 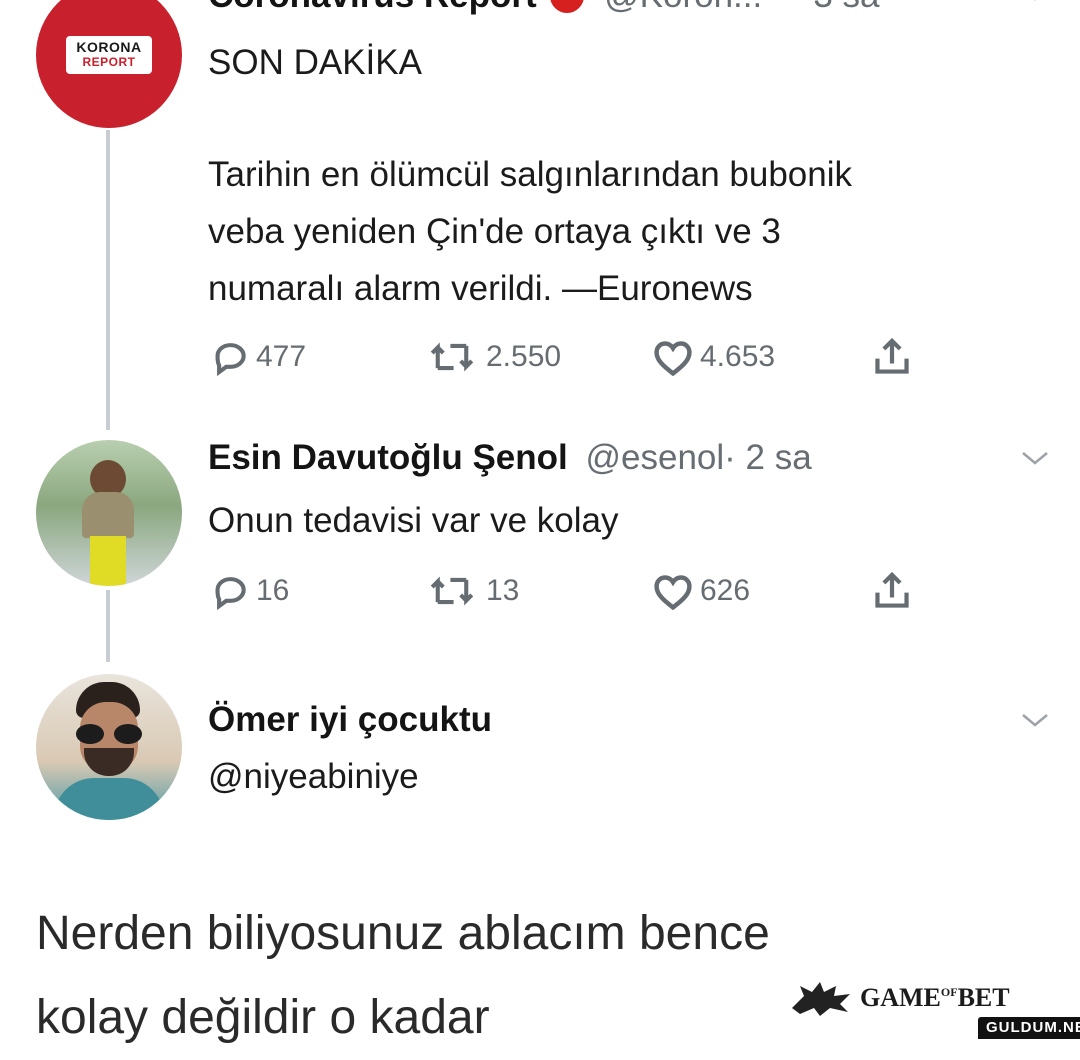 What do you see at coordinates (388, 457) in the screenshot?
I see `user-name: Esin Davutoğlu Şenol` at bounding box center [388, 457].